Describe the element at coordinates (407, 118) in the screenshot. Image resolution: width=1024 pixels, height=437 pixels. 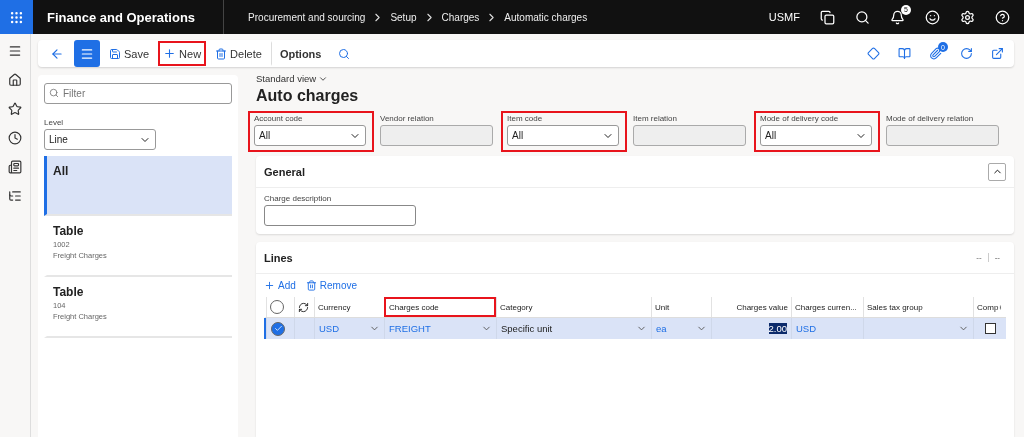
I see `field-label: Vendor relation` at that location.